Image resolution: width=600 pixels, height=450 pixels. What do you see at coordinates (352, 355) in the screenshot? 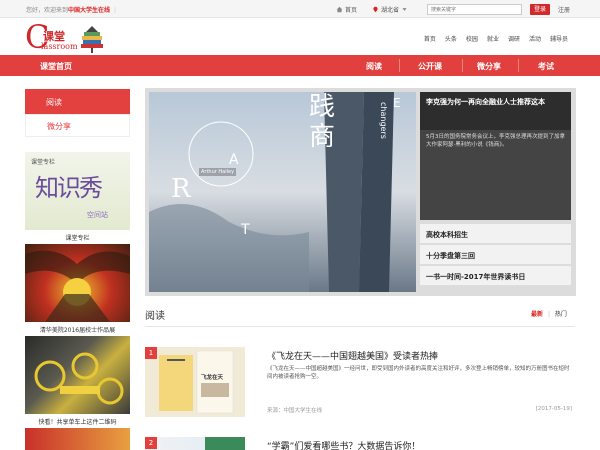
I see `article-title: 《飞龙在天——中国翅越美国》受读者热捧` at bounding box center [352, 355].